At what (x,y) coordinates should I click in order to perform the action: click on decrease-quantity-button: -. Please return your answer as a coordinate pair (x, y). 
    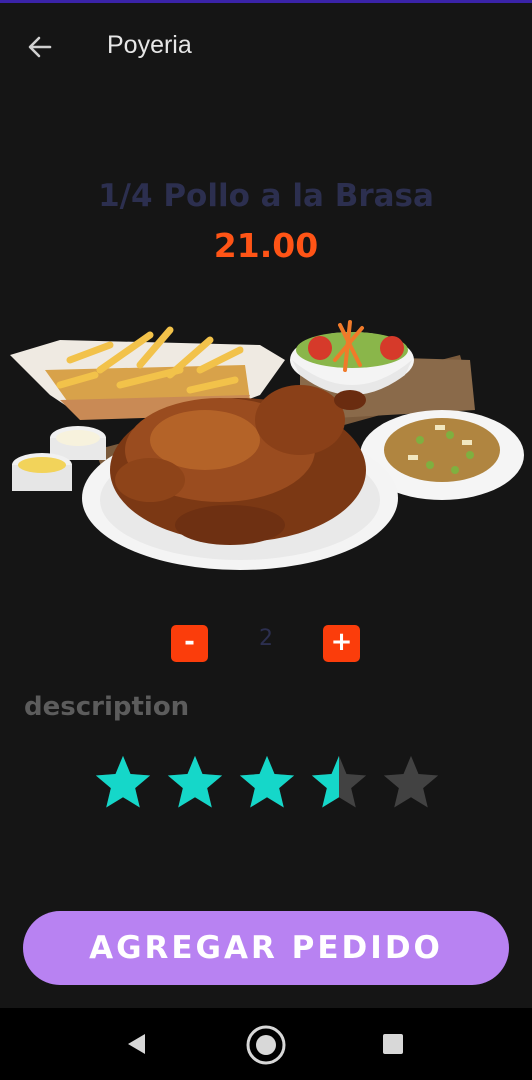
    Looking at the image, I should click on (189, 643).